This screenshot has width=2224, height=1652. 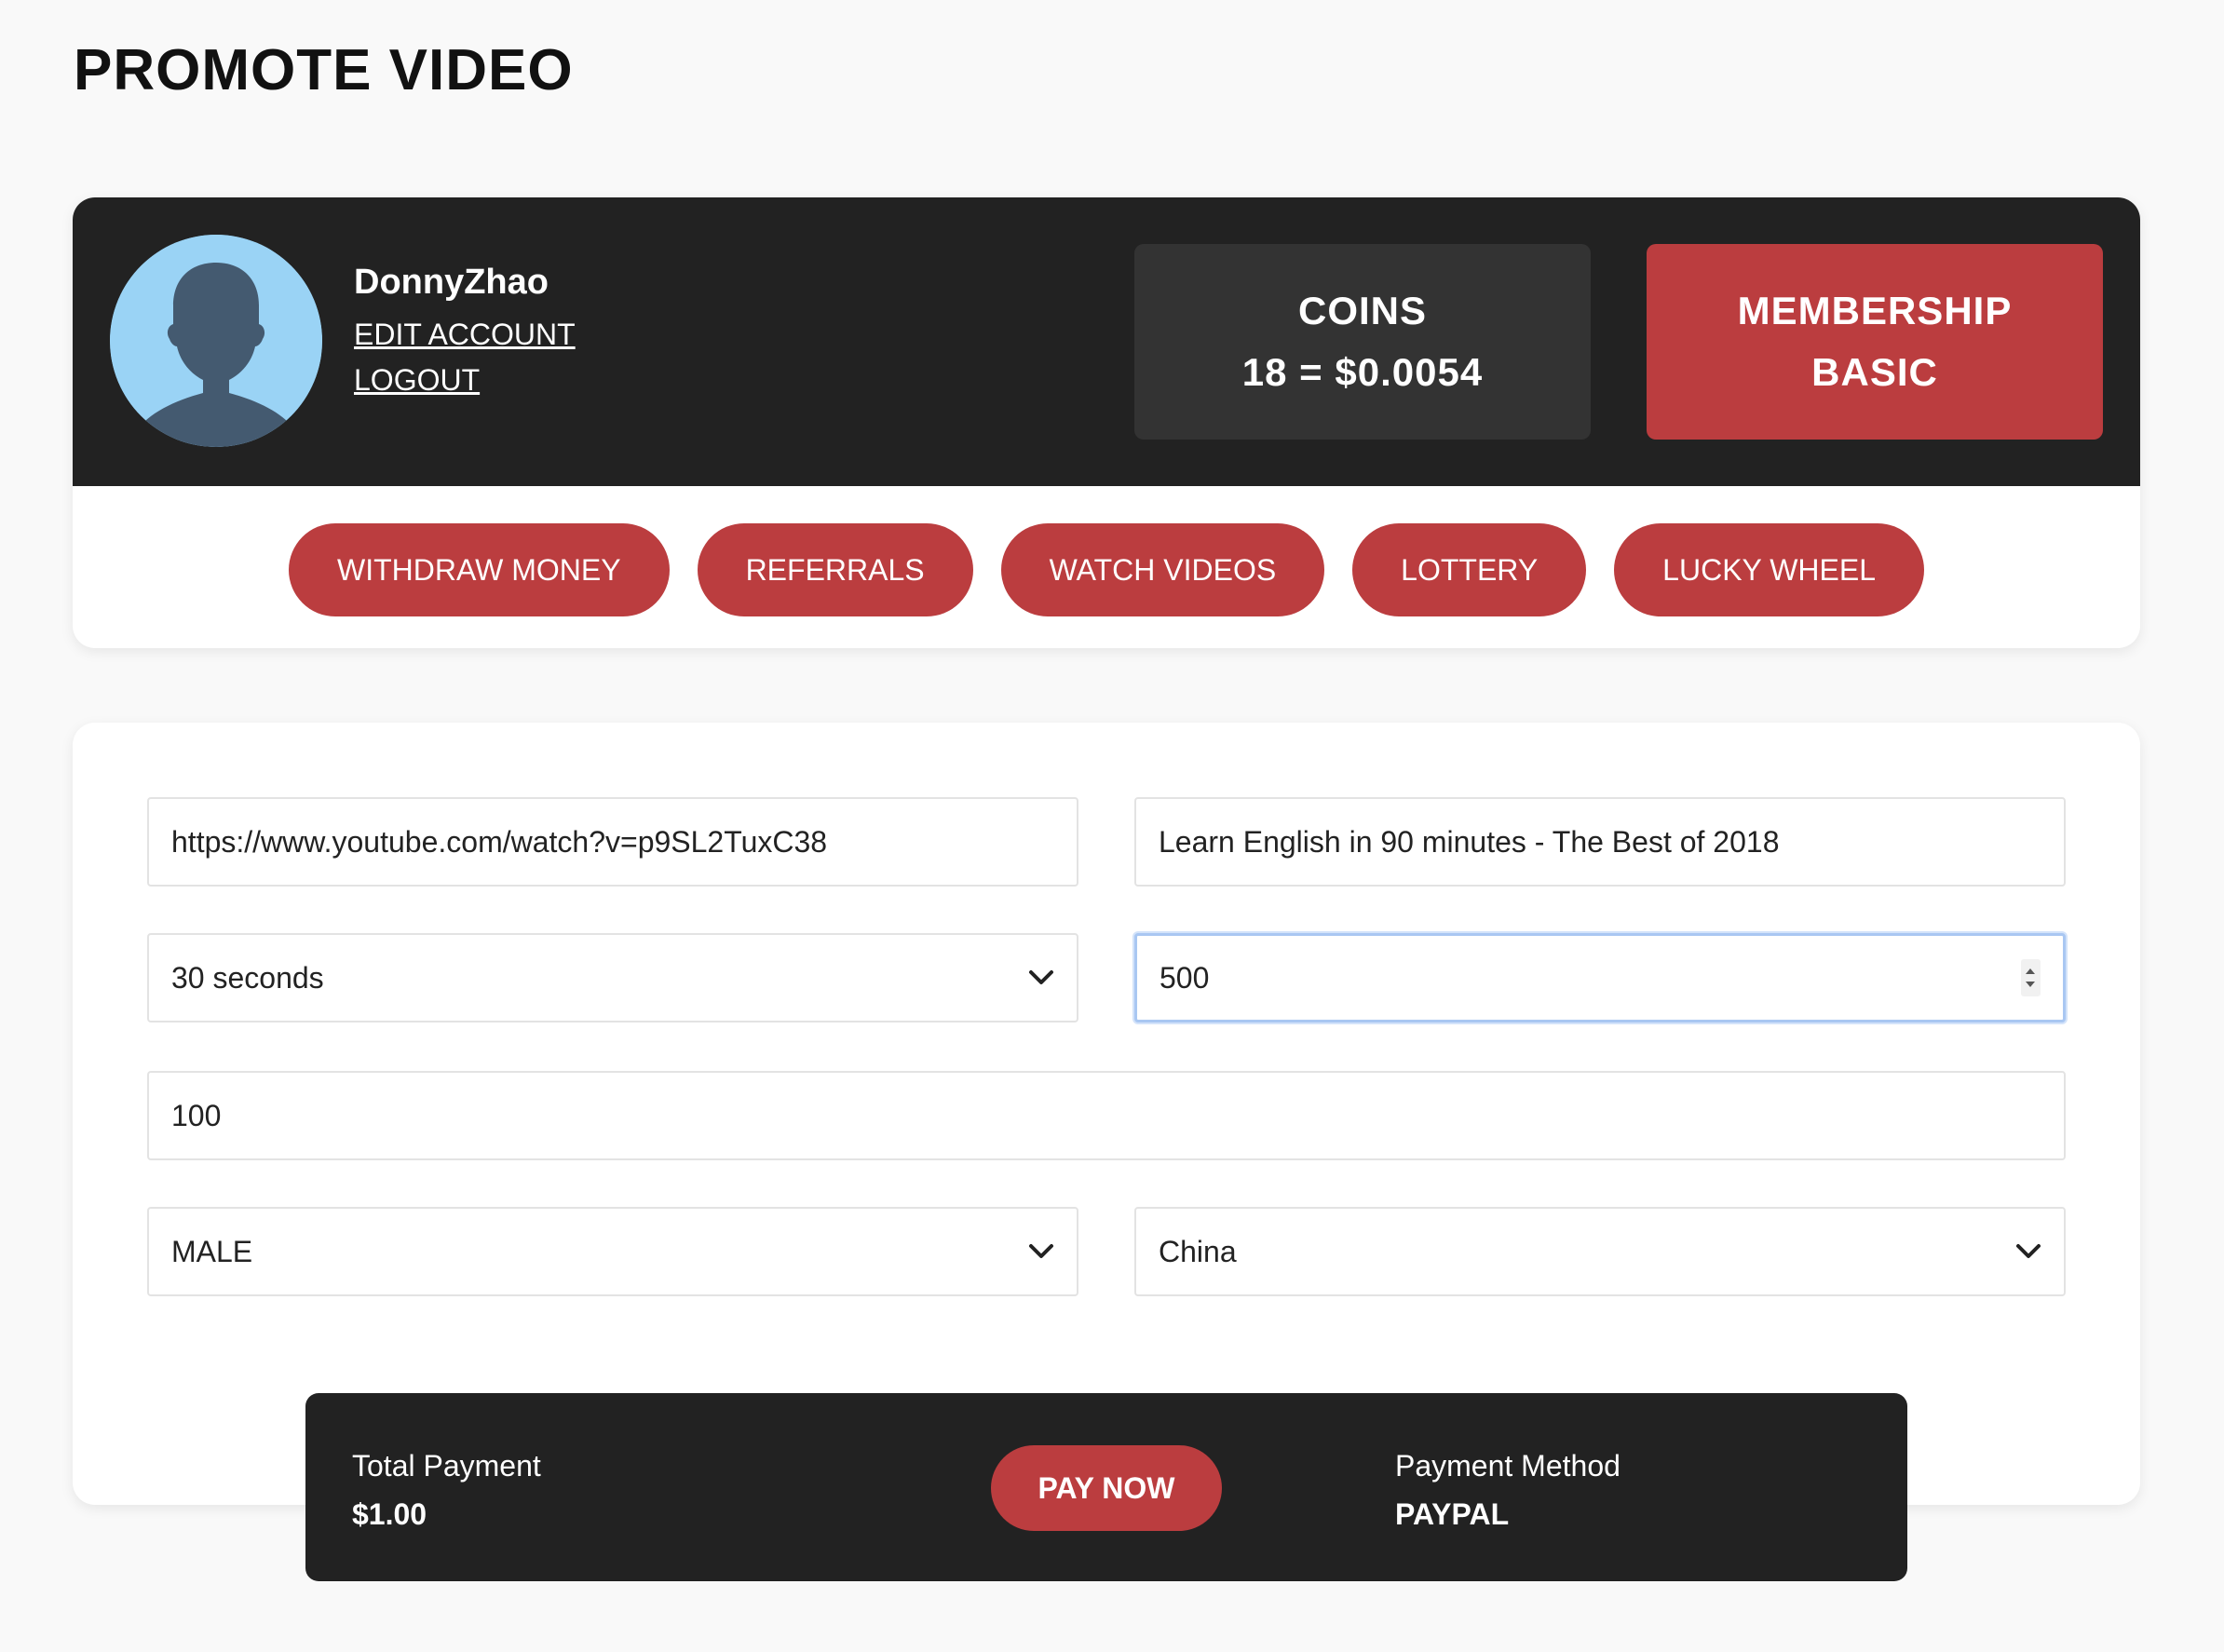 I want to click on lottery-button: LOTTERY, so click(x=1469, y=569).